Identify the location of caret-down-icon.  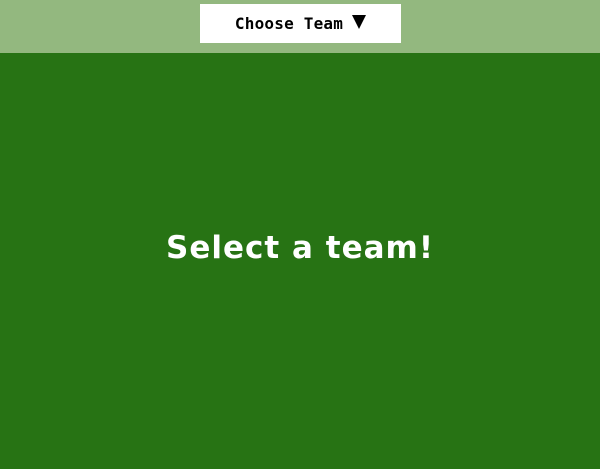
(359, 21).